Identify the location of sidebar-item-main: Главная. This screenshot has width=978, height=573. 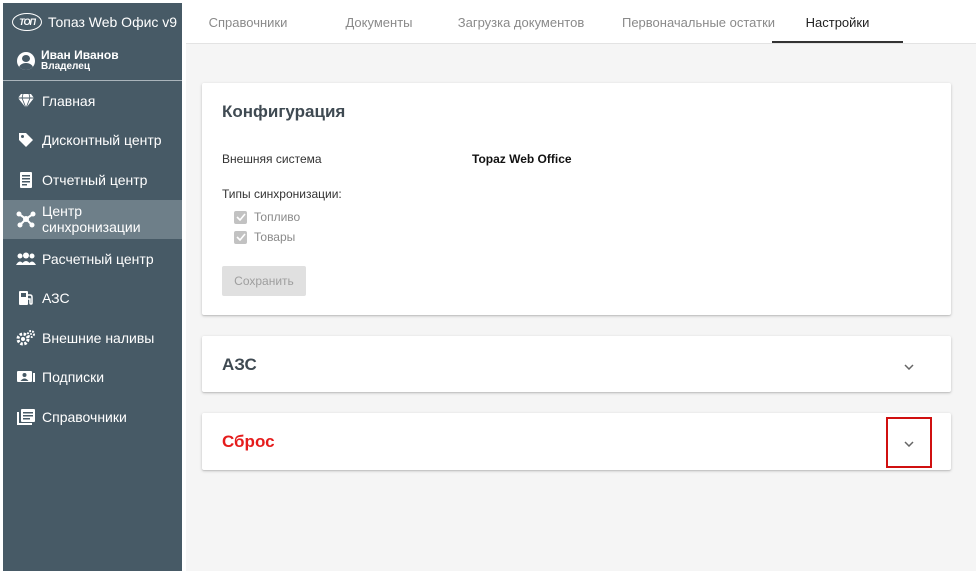
(92, 101).